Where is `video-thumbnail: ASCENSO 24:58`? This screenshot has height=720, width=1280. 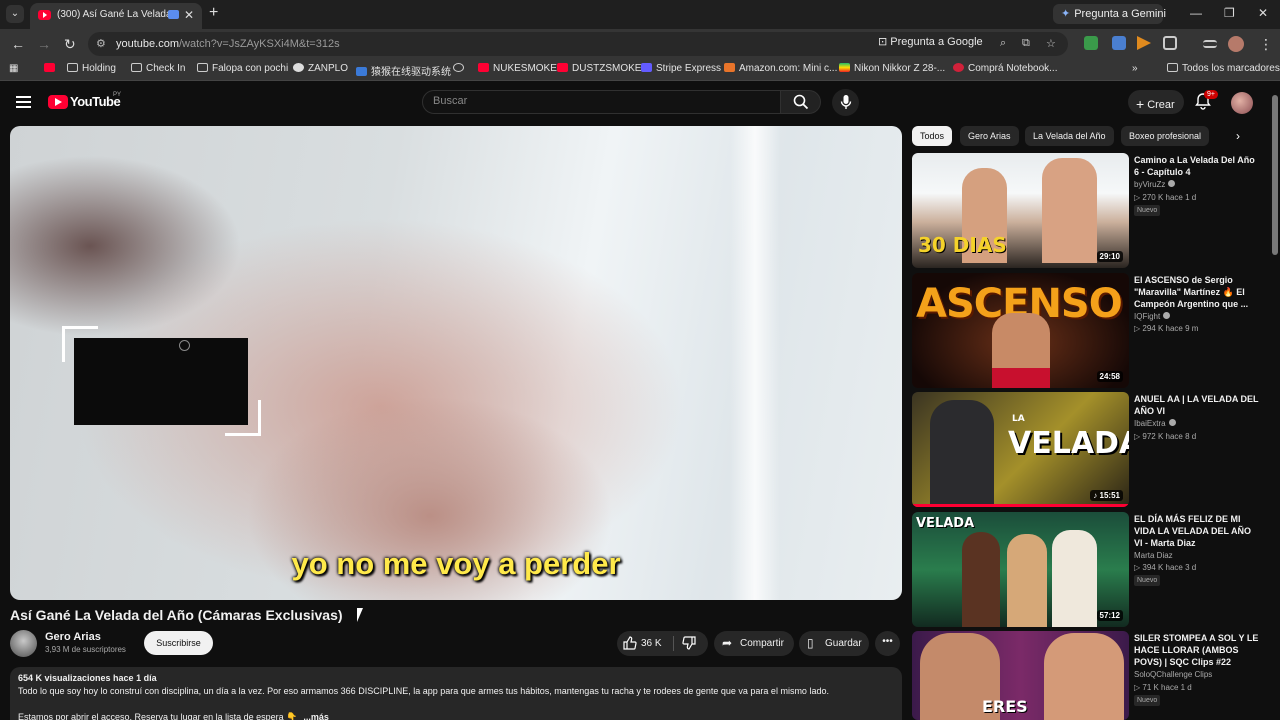
video-thumbnail: ASCENSO 24:58 is located at coordinates (1020, 330).